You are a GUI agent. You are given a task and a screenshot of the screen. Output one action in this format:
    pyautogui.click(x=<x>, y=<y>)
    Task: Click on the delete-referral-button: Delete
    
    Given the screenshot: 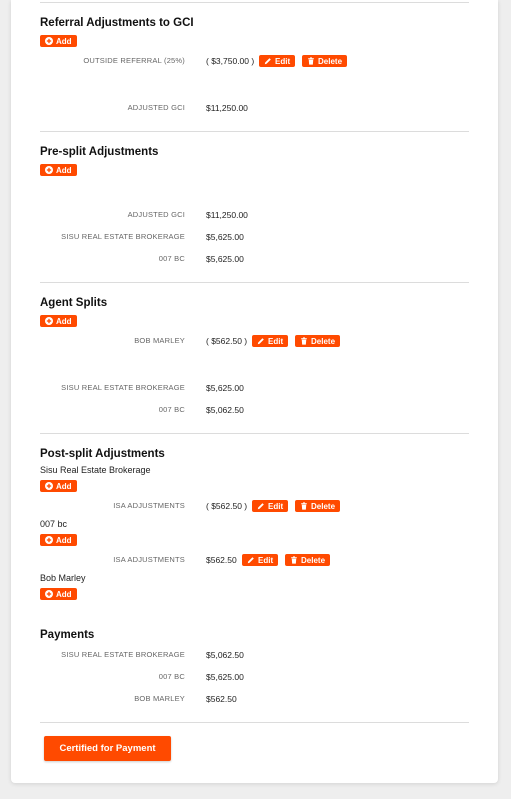 What is the action you would take?
    pyautogui.click(x=325, y=61)
    